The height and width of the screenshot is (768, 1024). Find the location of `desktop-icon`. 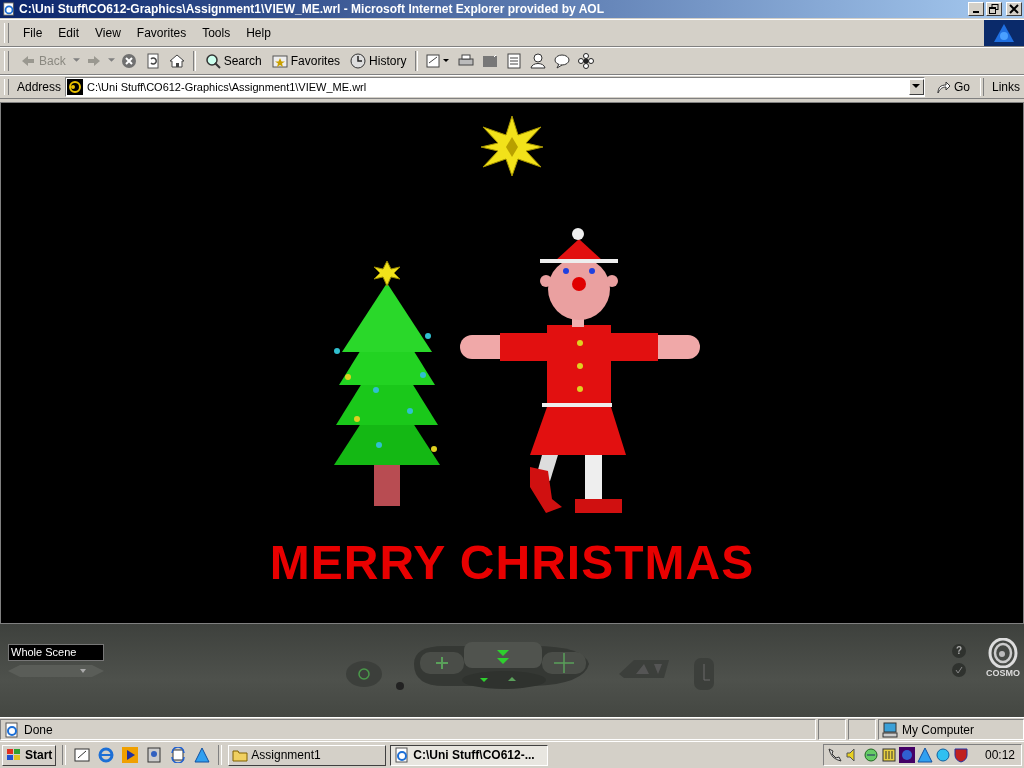

desktop-icon is located at coordinates (82, 755).